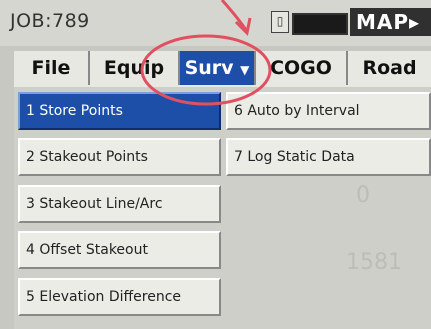 The height and width of the screenshot is (329, 431). Describe the element at coordinates (119, 250) in the screenshot. I see `menu-item-offset-stakeout: 4 Offset Stakeout` at that location.